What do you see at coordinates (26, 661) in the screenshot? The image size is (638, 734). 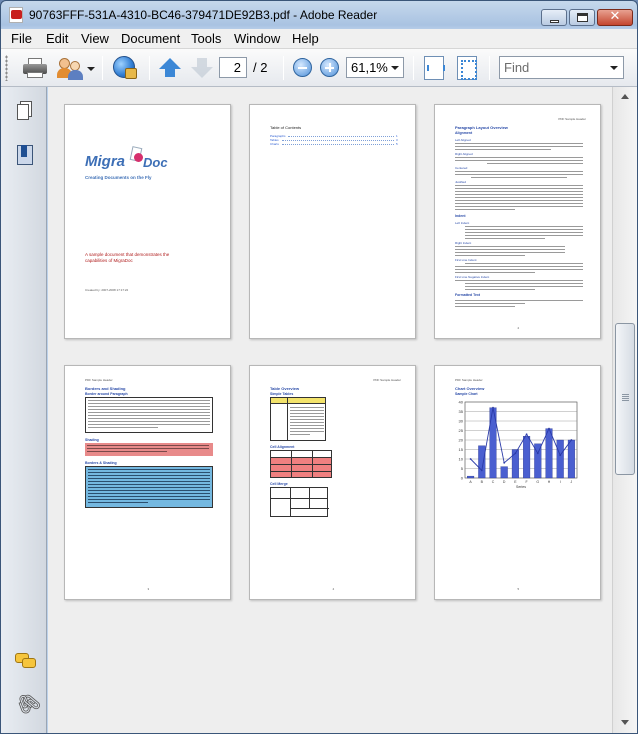 I see `comments-panel-icon` at bounding box center [26, 661].